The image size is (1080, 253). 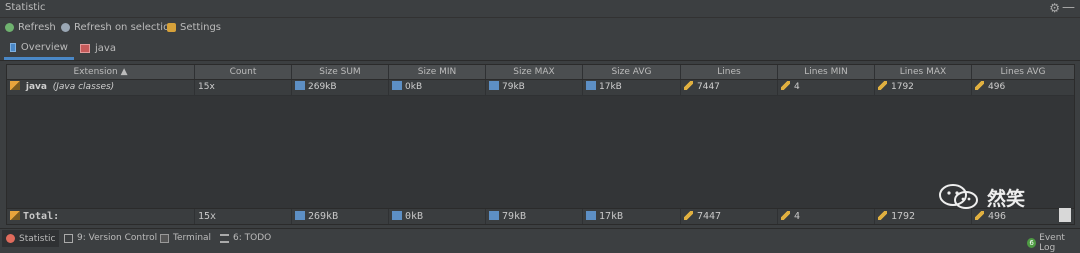 What do you see at coordinates (729, 72) in the screenshot?
I see `column-header-lines: Lines` at bounding box center [729, 72].